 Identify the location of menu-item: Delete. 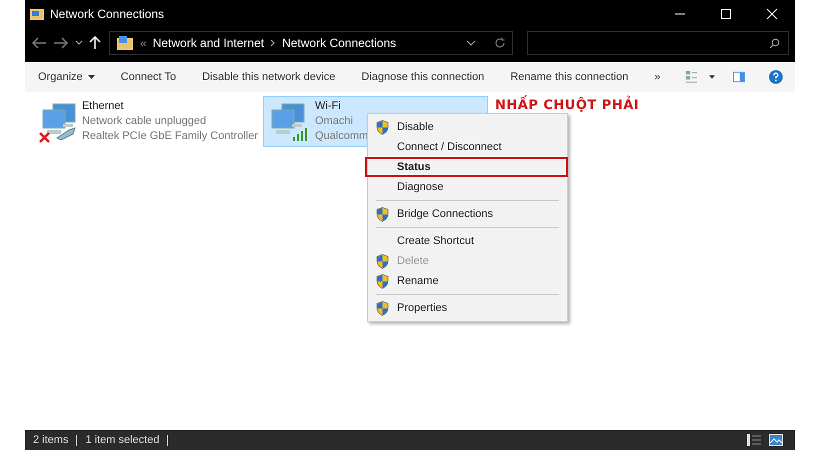
(467, 261).